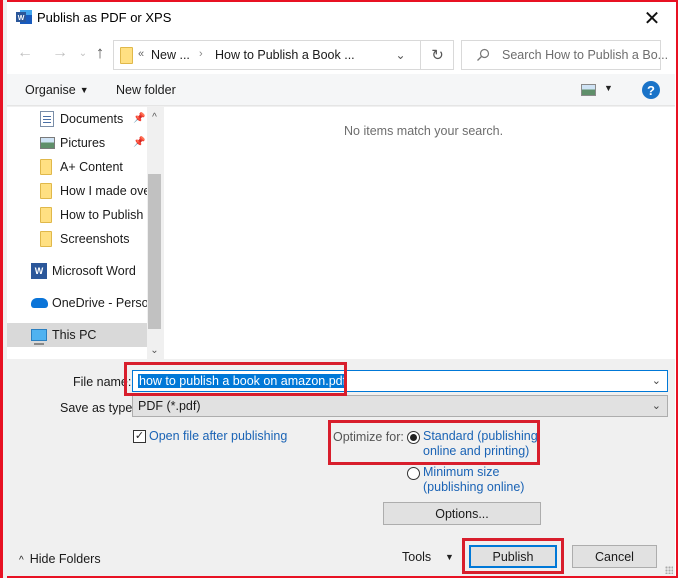 Image resolution: width=678 pixels, height=578 pixels. Describe the element at coordinates (95, 239) in the screenshot. I see `sidebar-item-label: Screenshots` at that location.